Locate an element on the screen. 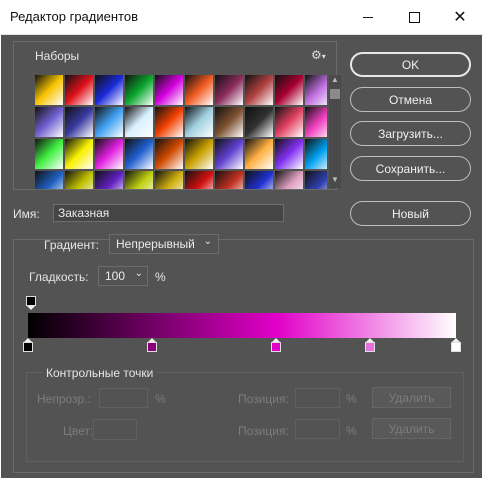 This screenshot has height=479, width=483. control-points-title: Контрольные точки is located at coordinates (100, 373).